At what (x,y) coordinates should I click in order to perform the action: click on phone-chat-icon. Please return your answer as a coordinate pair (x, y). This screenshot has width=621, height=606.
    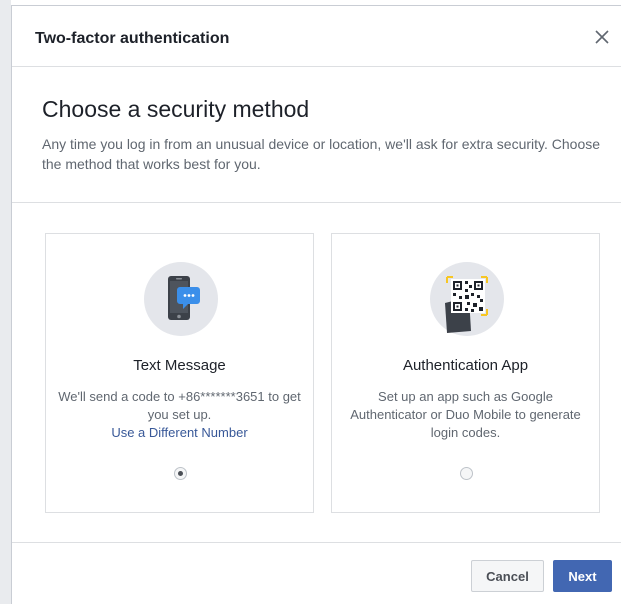
    Looking at the image, I should click on (181, 299).